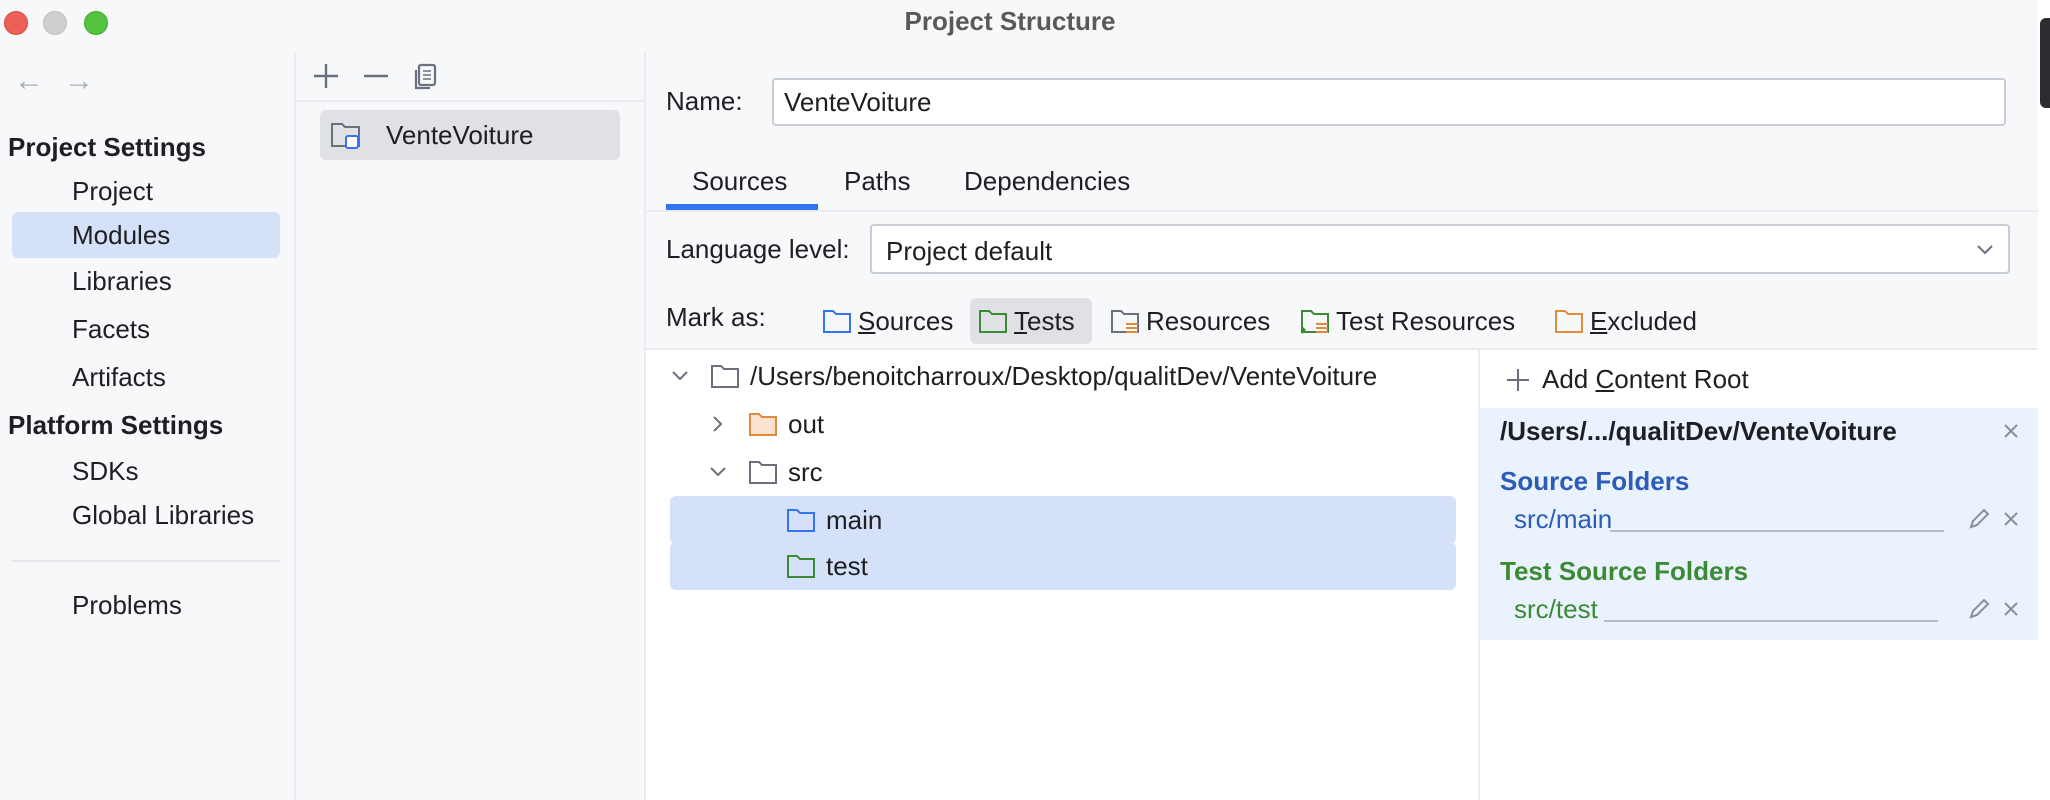  Describe the element at coordinates (1777, 531) in the screenshot. I see `source-folder-underline` at that location.